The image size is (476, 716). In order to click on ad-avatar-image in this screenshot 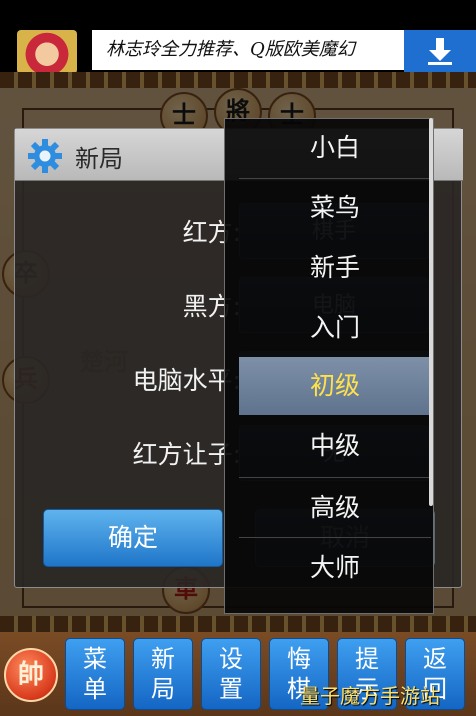, I will do `click(47, 52)`.